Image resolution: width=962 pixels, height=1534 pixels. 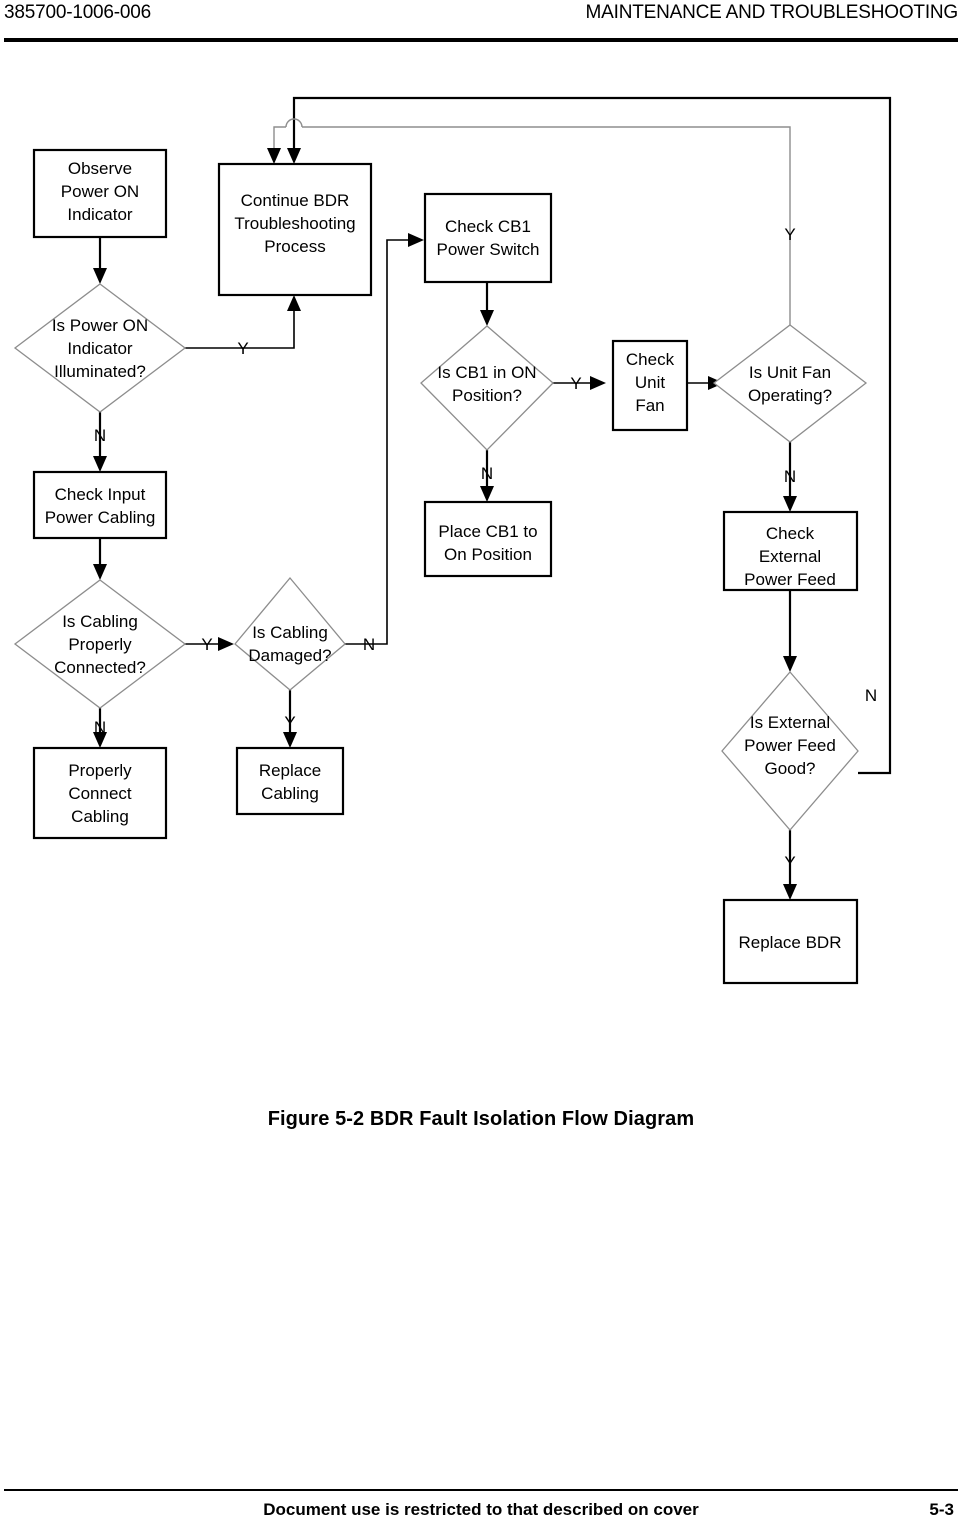 I want to click on node-label-line: Is External, so click(x=790, y=722).